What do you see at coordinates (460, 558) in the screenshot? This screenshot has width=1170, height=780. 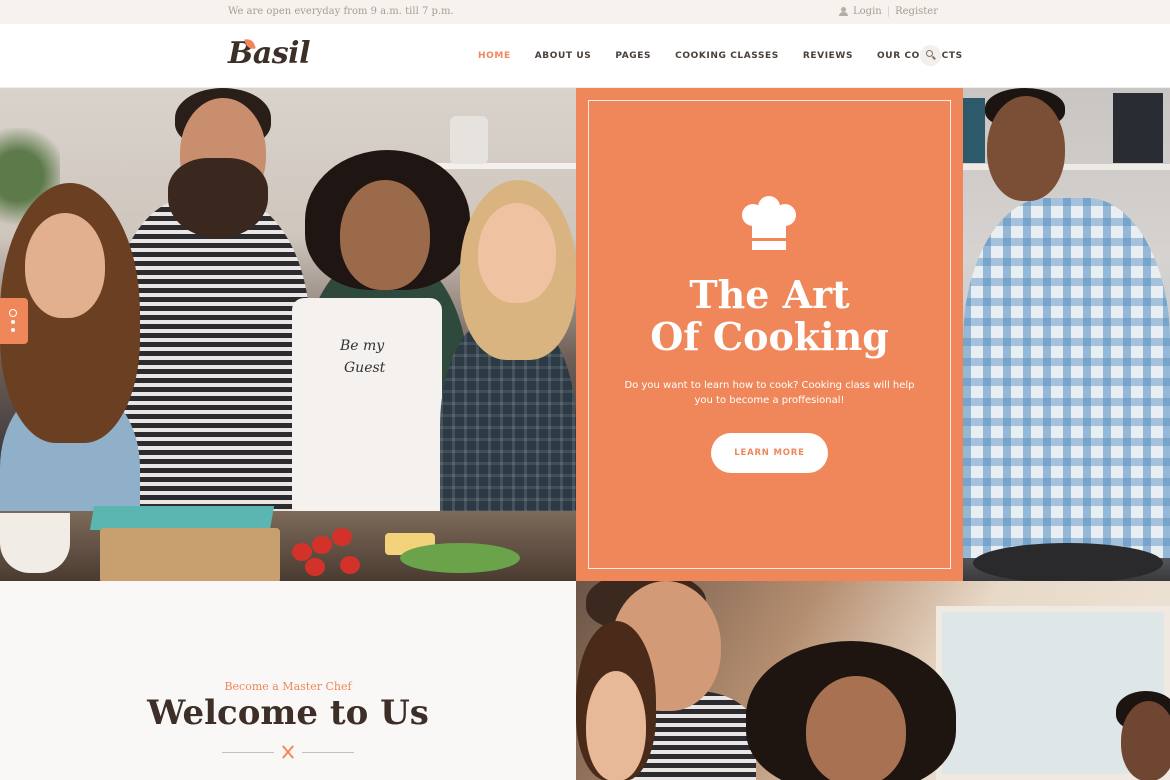 I see `vegetables` at bounding box center [460, 558].